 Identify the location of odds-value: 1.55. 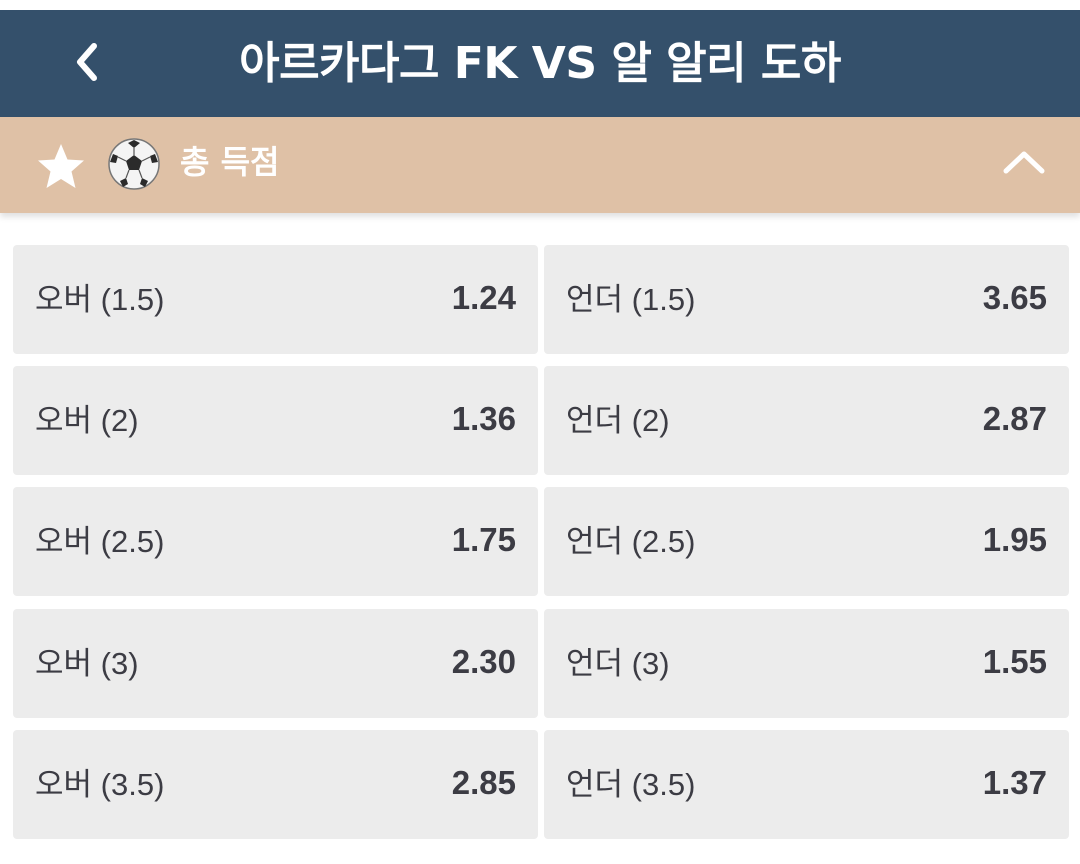
(1014, 661).